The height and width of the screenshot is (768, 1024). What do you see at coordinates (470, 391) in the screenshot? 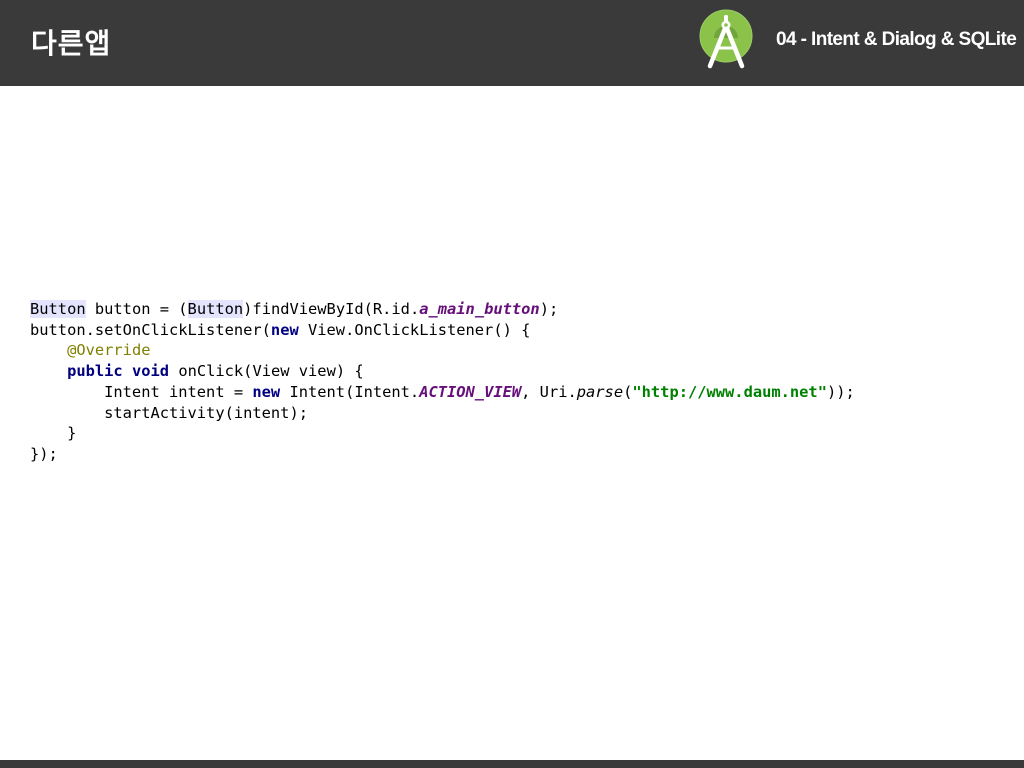
I see `code-token: ACTION_VIEW` at bounding box center [470, 391].